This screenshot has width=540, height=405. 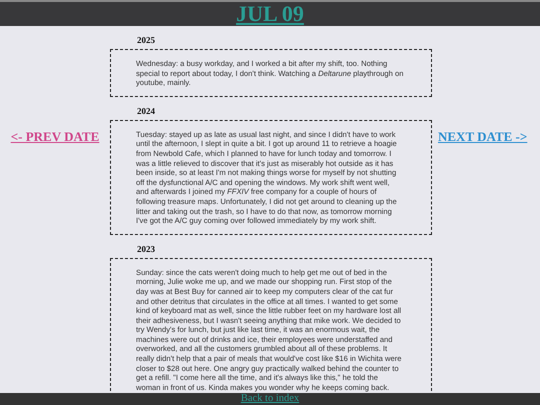 I want to click on year-heading: 2024, so click(x=146, y=111).